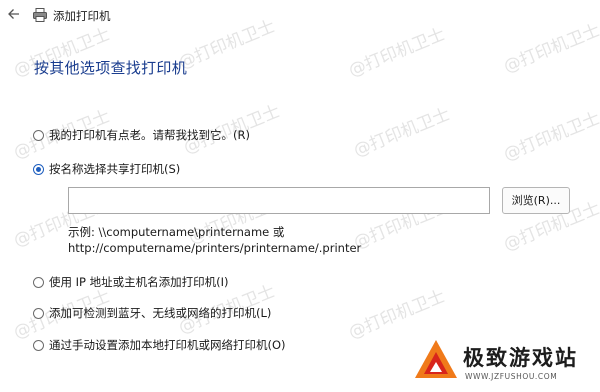 The width and height of the screenshot is (600, 392). I want to click on logo-name: 极致游戏站, so click(520, 358).